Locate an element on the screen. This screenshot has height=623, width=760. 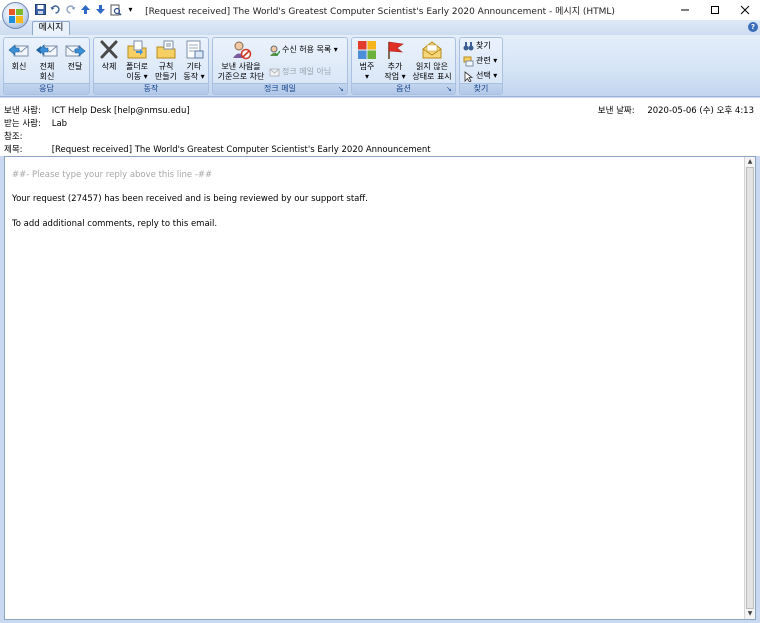
follow-up-flag-icon is located at coordinates (396, 50).